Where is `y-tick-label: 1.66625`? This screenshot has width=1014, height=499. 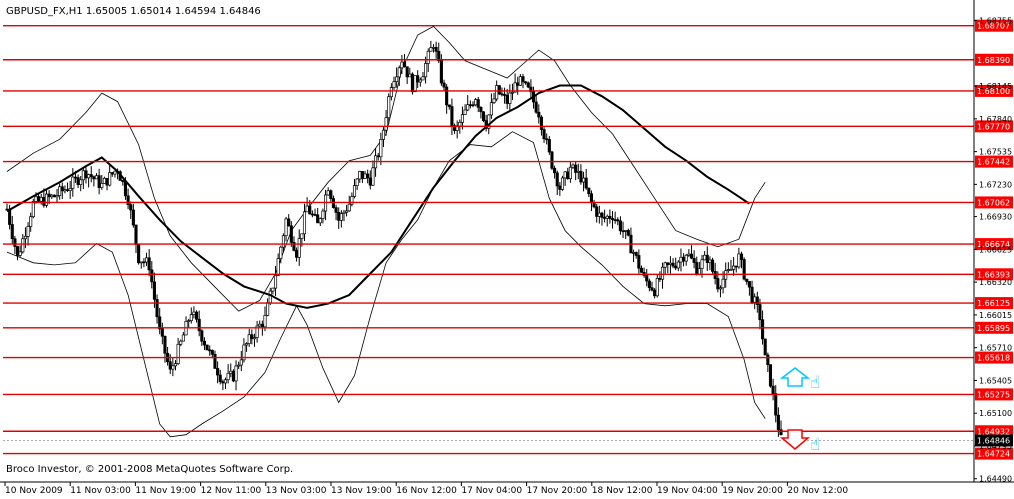
y-tick-label: 1.66625 is located at coordinates (995, 249).